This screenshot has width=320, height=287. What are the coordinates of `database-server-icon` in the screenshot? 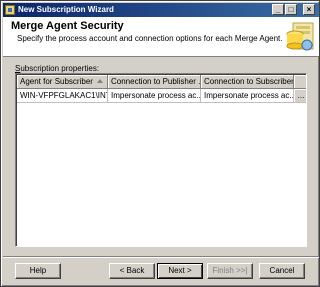 It's located at (300, 36).